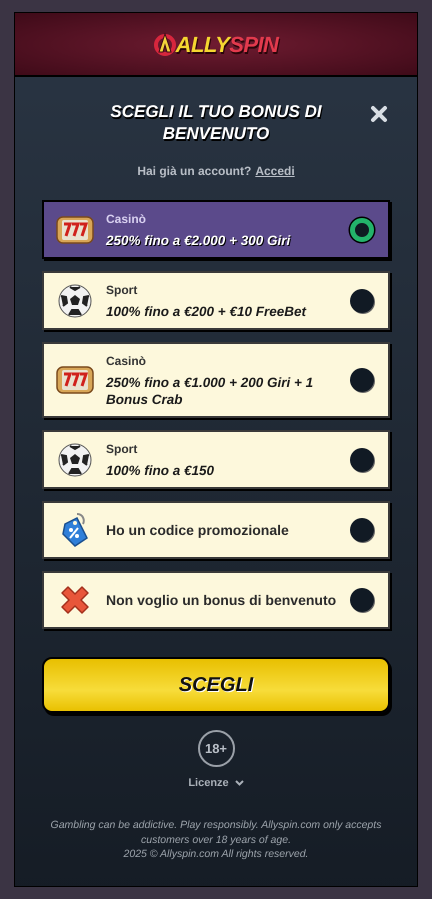  What do you see at coordinates (210, 391) in the screenshot?
I see `option-offer: 250% fino a €1.000 + 200 Giri + 1 Bonus Crab` at bounding box center [210, 391].